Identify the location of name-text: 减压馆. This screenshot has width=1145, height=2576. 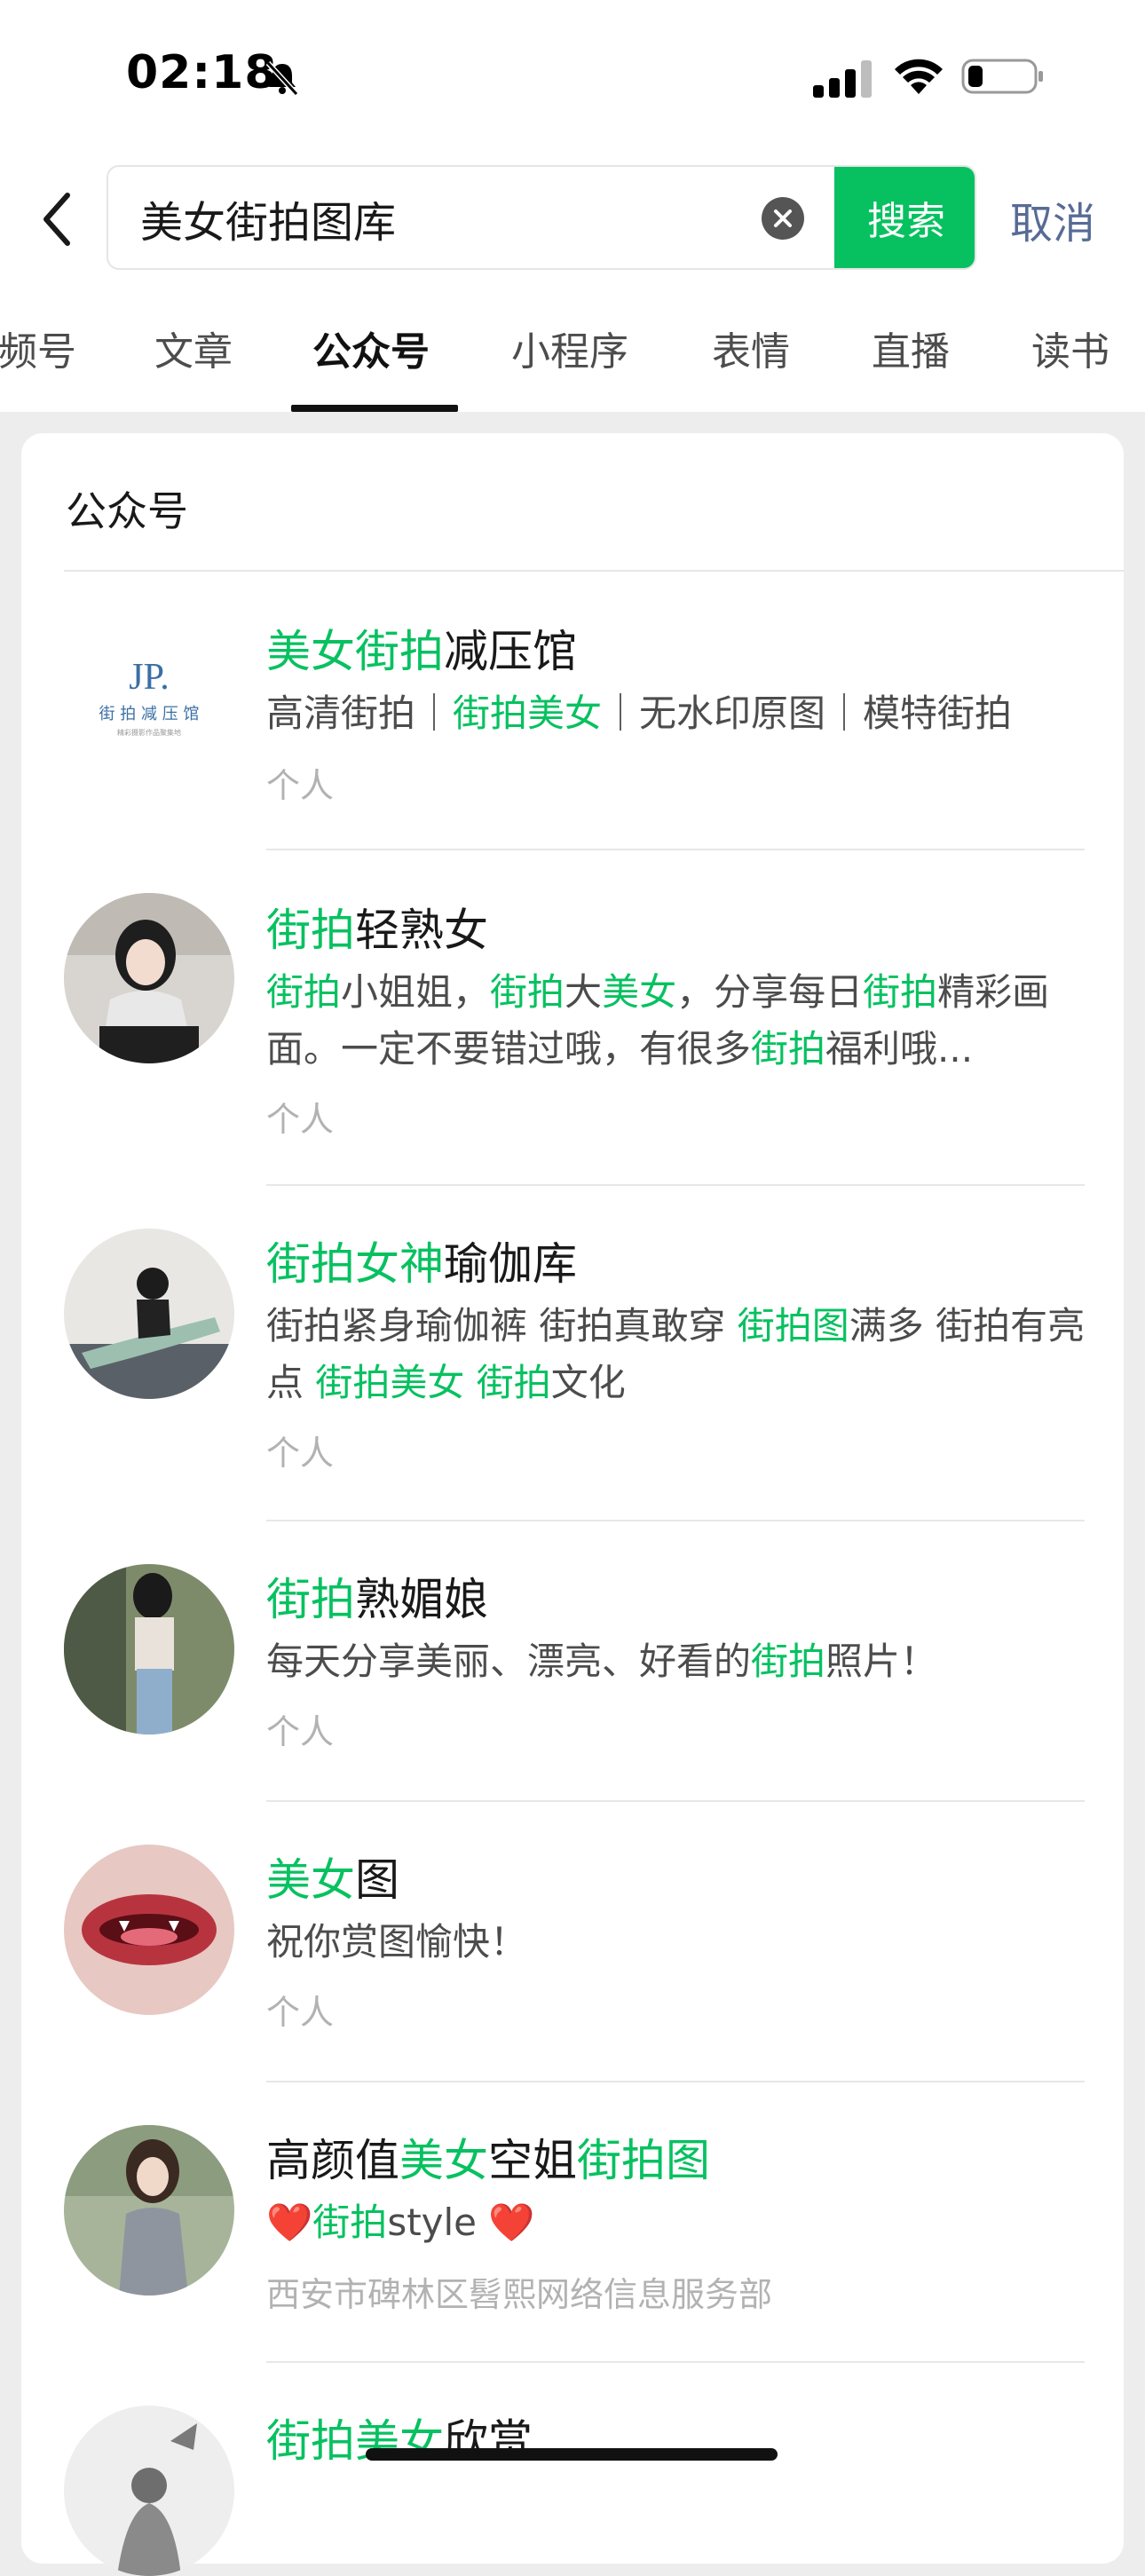
(510, 651).